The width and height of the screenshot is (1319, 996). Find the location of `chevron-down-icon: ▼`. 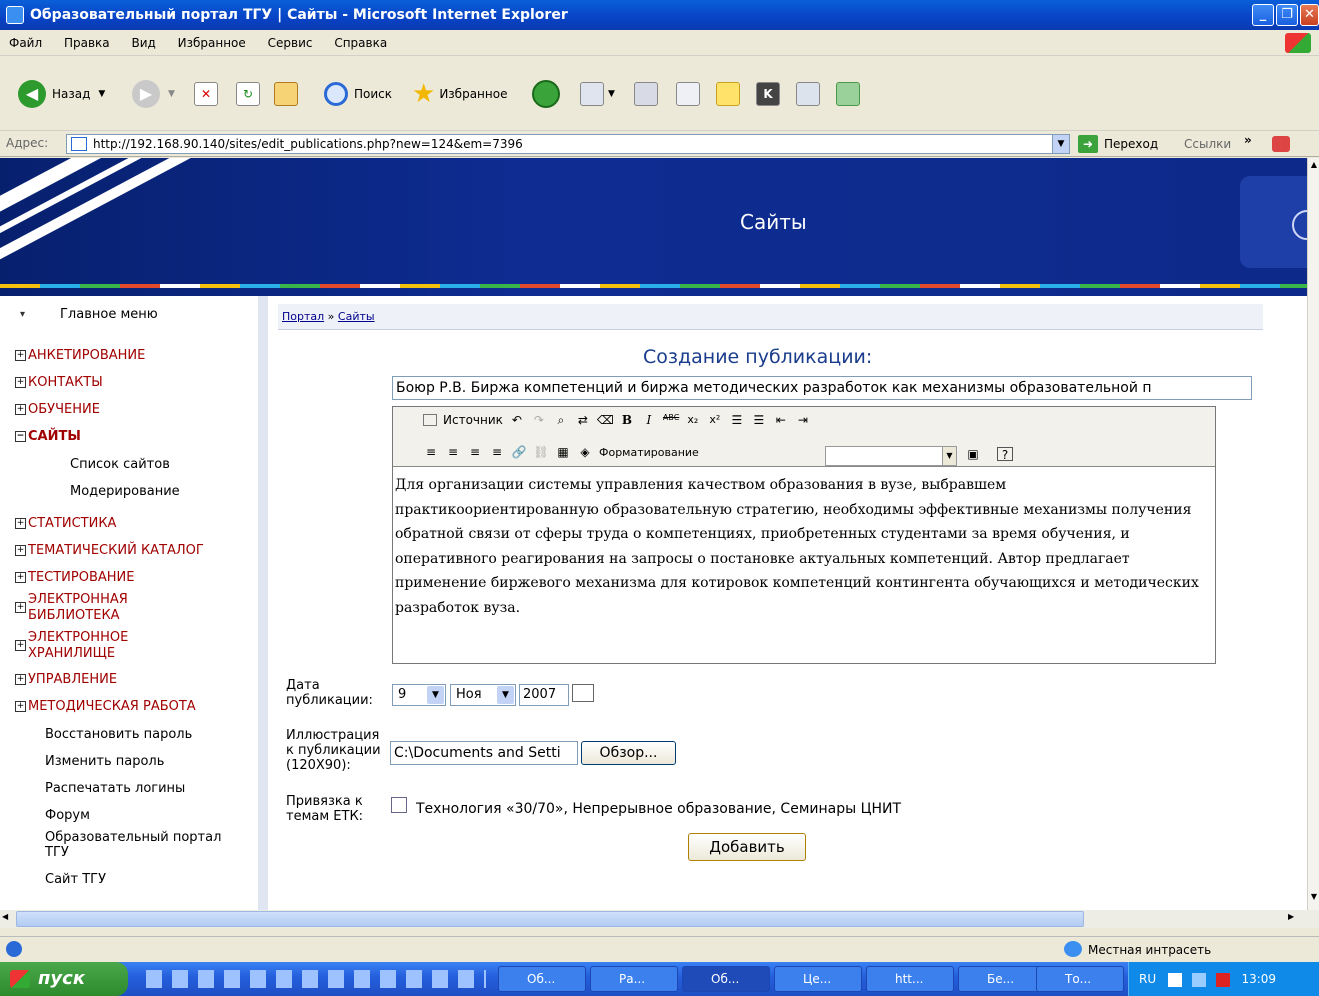

chevron-down-icon: ▼ is located at coordinates (1060, 144).